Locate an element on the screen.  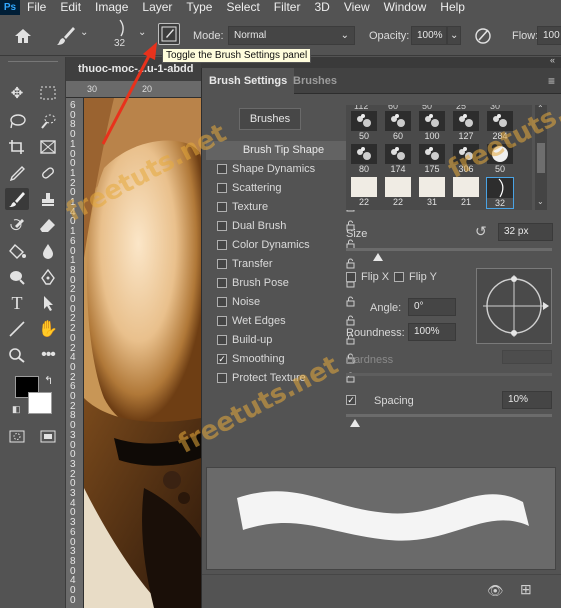
scroll-down-icon: ⌄ is located at coordinates (540, 201).